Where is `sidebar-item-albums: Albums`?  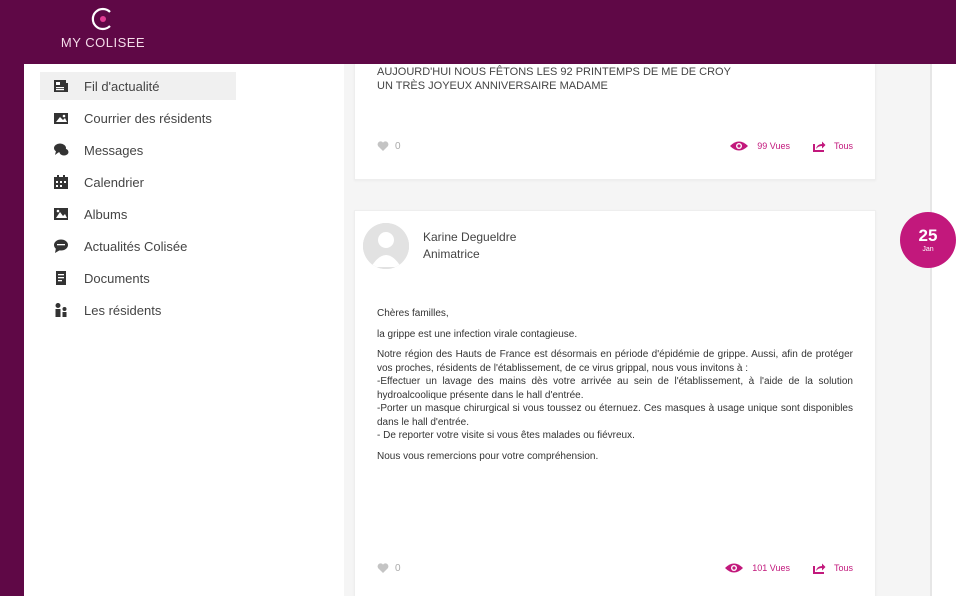 sidebar-item-albums: Albums is located at coordinates (138, 214).